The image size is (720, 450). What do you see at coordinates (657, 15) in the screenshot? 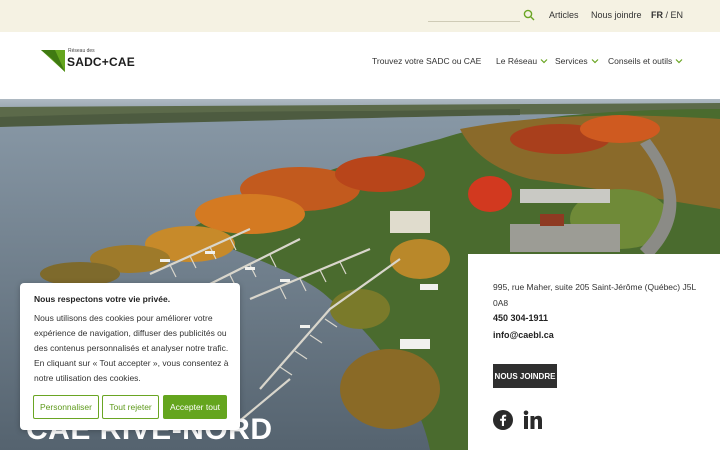
I see `lang-fr: FR` at bounding box center [657, 15].